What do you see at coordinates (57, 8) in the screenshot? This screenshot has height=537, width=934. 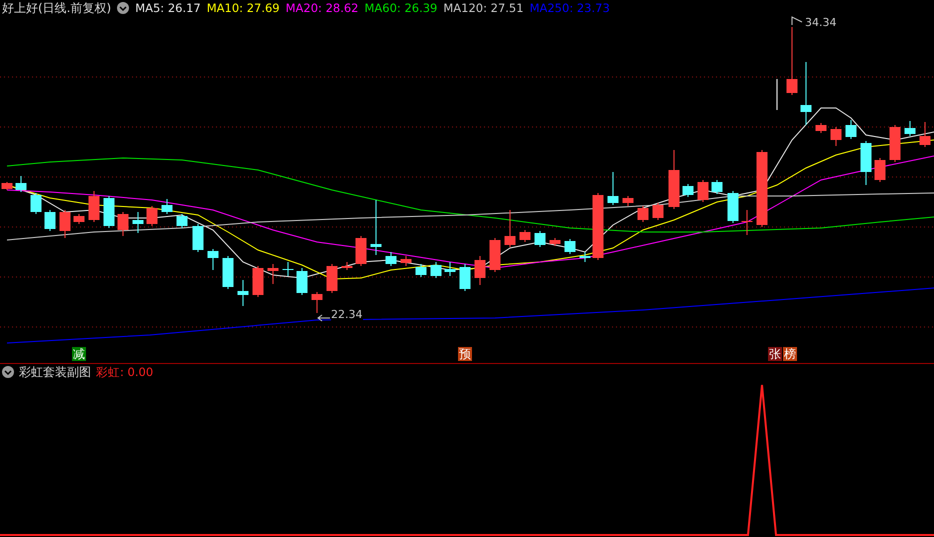 I see `chart-title: 好上好(日线.前复权)` at bounding box center [57, 8].